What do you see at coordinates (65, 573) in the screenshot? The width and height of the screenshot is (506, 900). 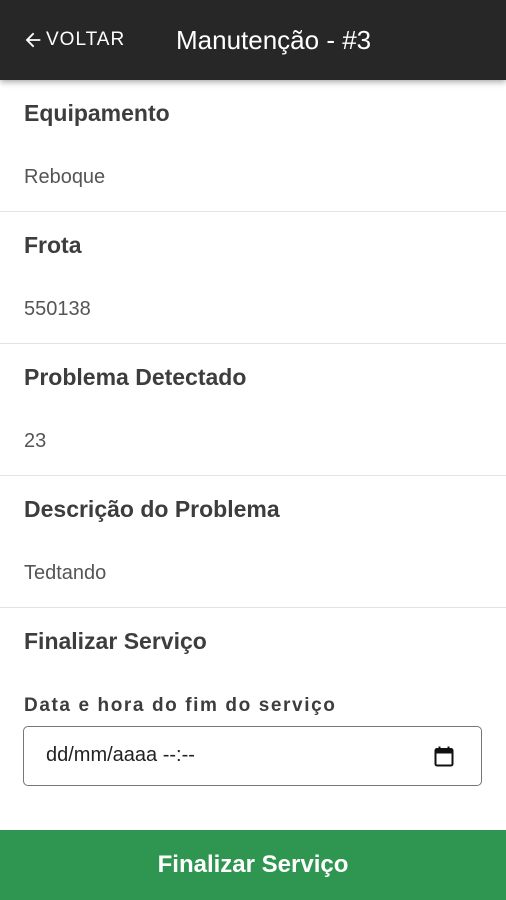 I see `field-value: Tedtando` at bounding box center [65, 573].